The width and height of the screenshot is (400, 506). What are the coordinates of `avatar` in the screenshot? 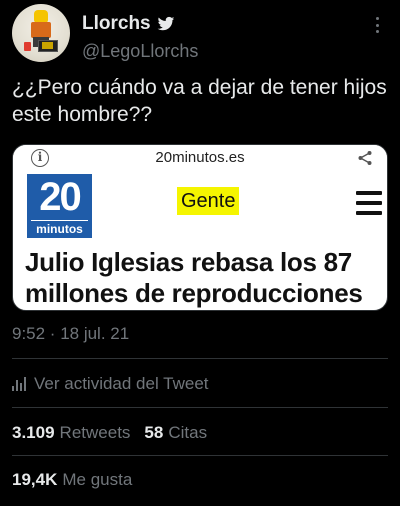 It's located at (41, 33).